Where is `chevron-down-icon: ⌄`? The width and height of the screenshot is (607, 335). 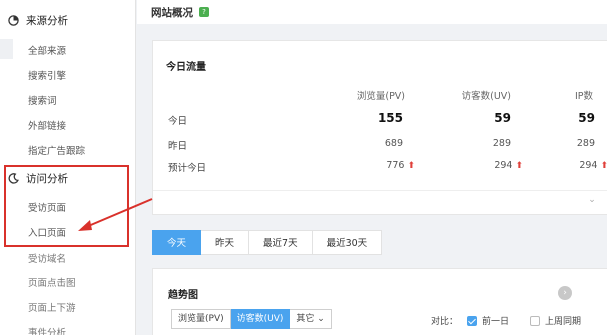 chevron-down-icon: ⌄ is located at coordinates (592, 201).